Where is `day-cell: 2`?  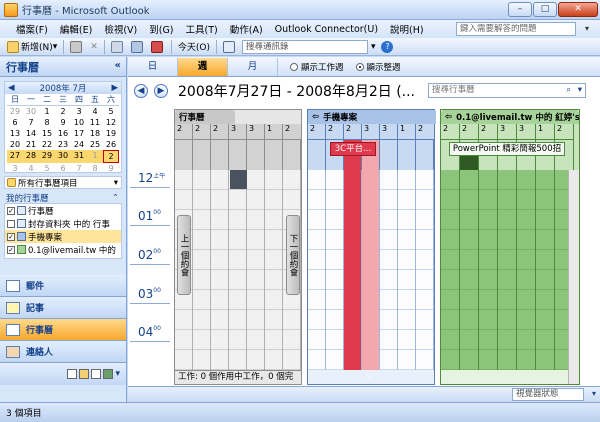
day-cell: 2 is located at coordinates (63, 111).